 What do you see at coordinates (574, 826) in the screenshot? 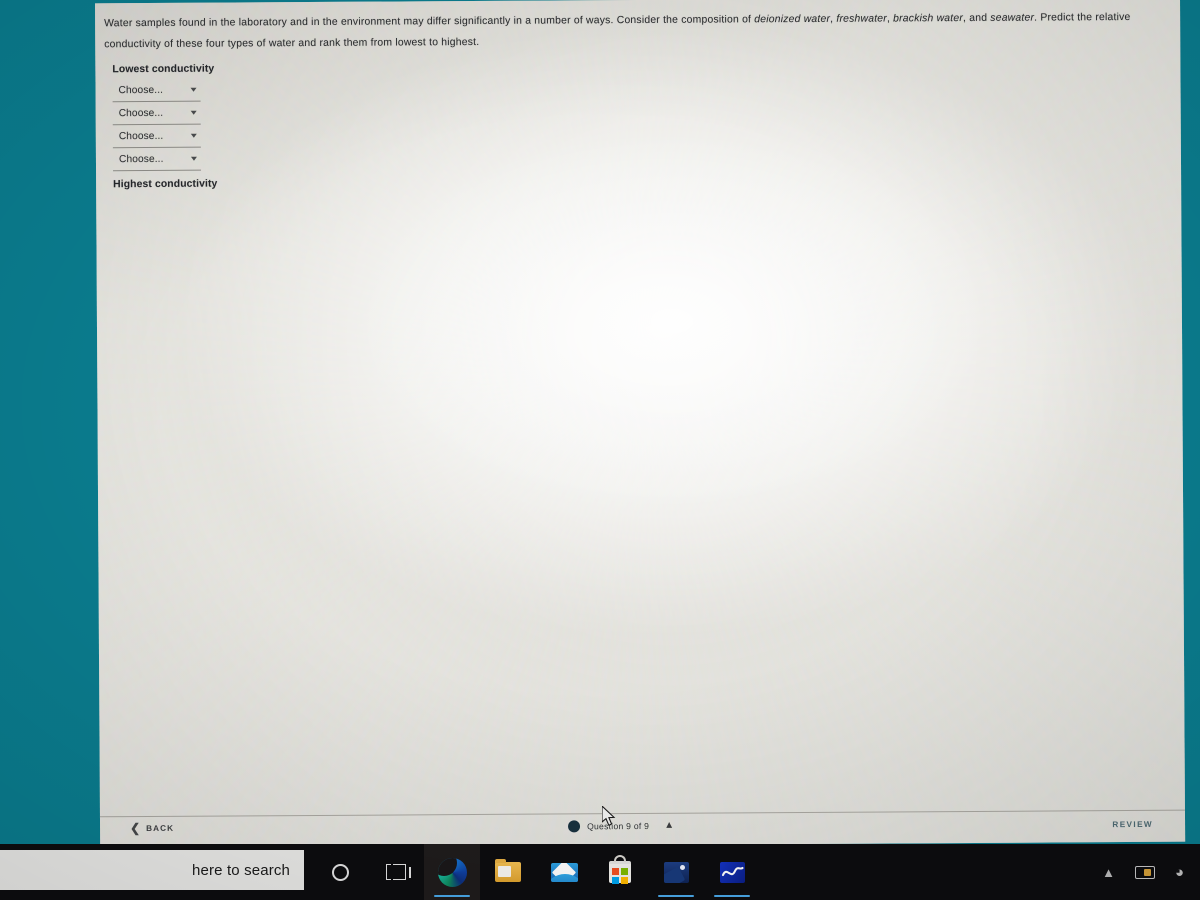
I see `filled-circle-icon` at bounding box center [574, 826].